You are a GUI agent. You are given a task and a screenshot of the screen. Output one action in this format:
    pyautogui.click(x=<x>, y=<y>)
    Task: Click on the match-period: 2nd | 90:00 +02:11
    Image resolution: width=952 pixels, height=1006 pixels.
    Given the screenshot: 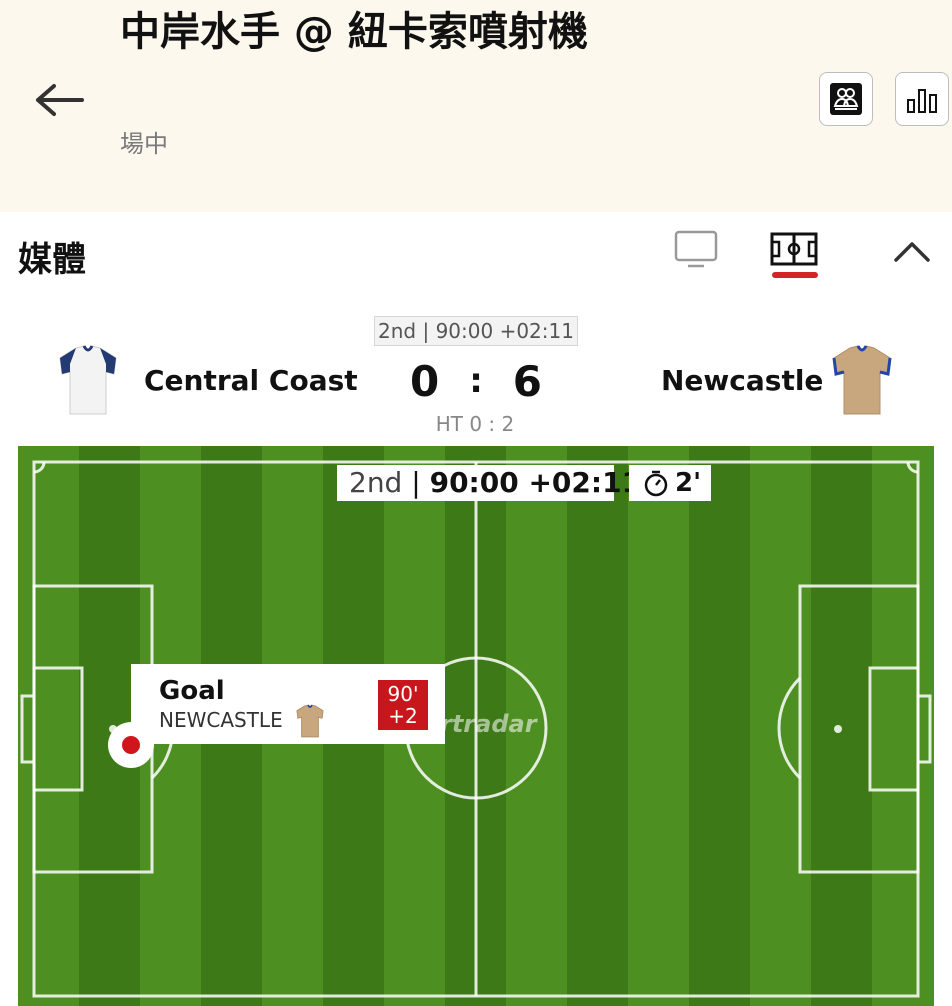 What is the action you would take?
    pyautogui.click(x=476, y=331)
    